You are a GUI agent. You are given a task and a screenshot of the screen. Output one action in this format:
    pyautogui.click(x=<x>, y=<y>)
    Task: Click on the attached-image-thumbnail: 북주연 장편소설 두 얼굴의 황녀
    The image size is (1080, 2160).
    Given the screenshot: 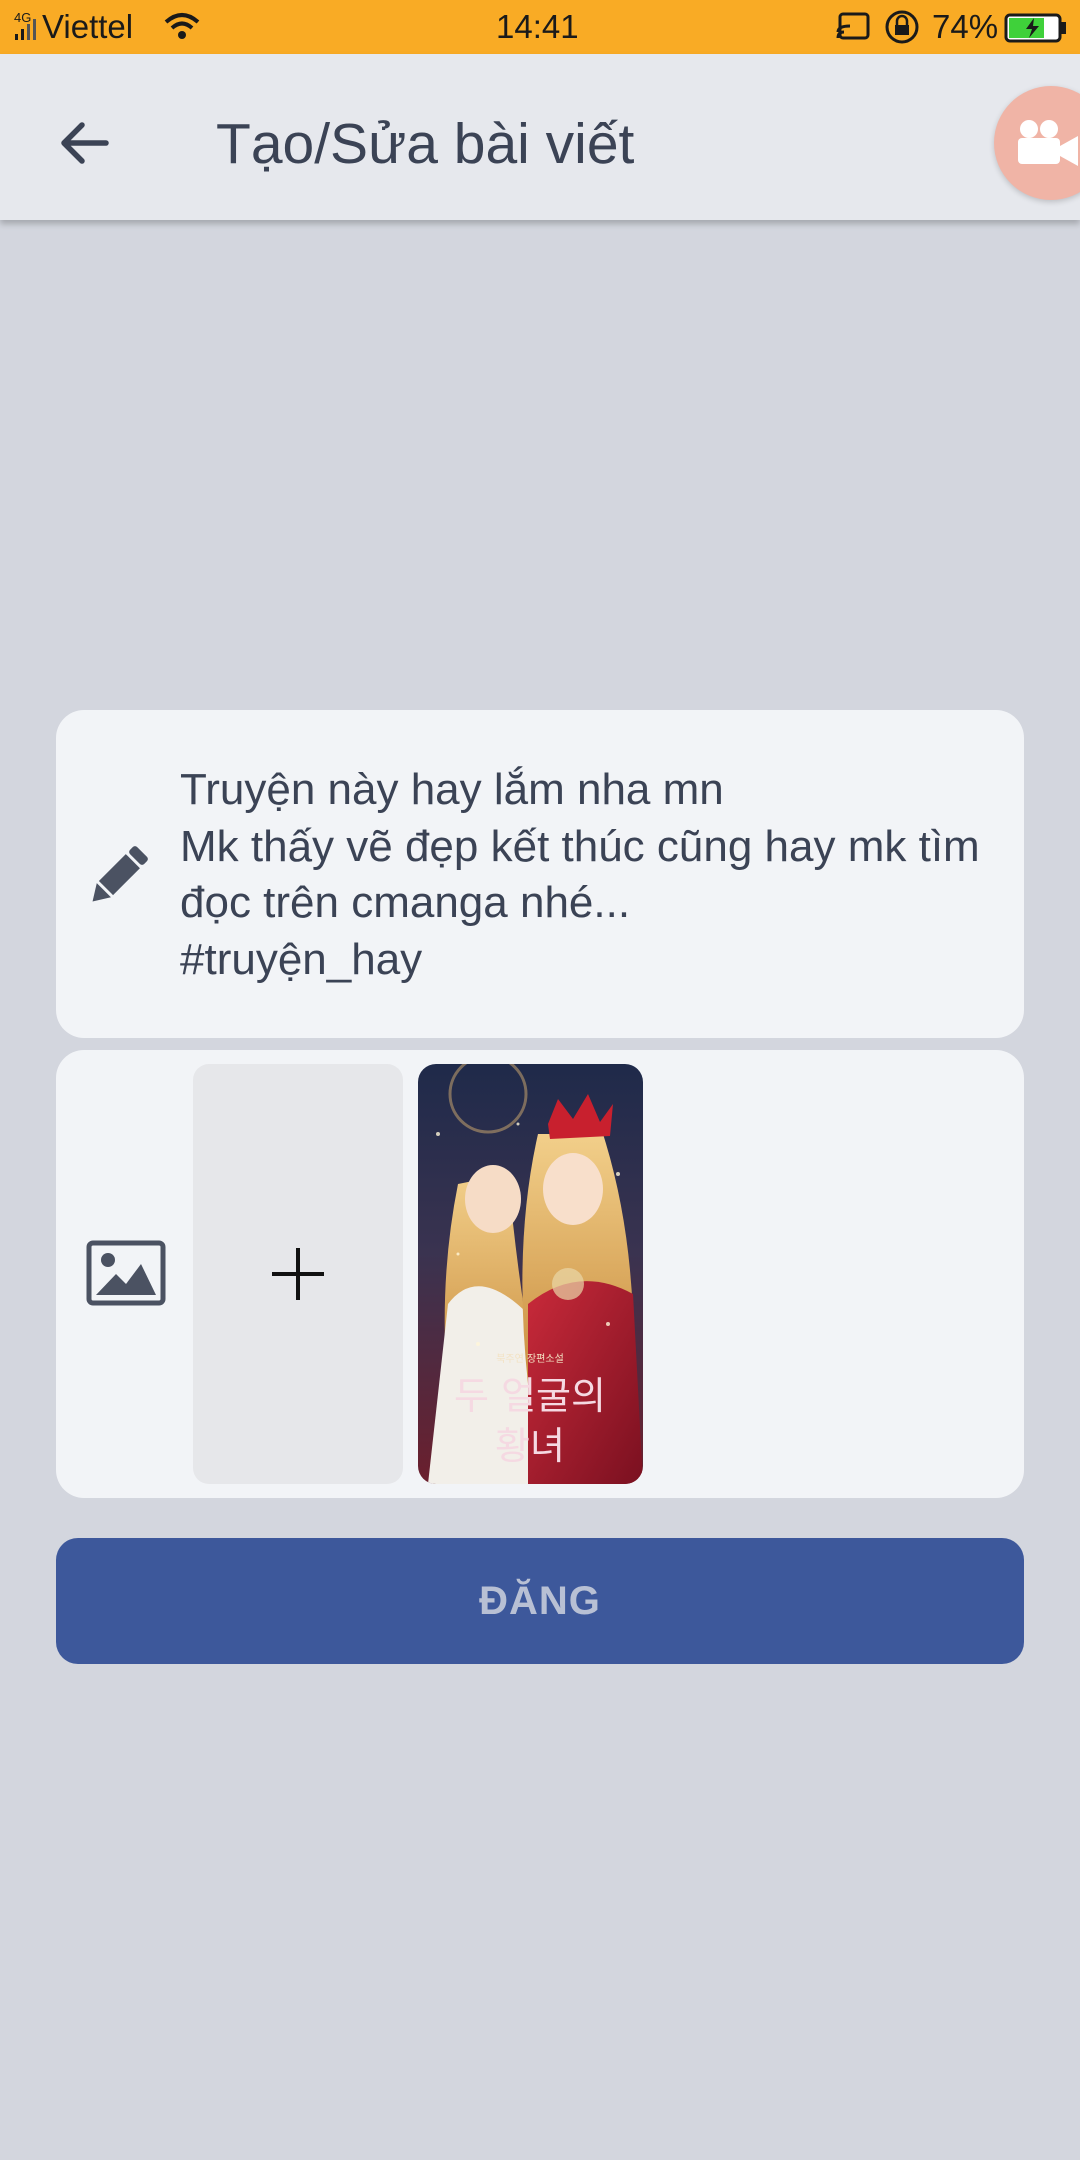 What is the action you would take?
    pyautogui.click(x=530, y=1274)
    